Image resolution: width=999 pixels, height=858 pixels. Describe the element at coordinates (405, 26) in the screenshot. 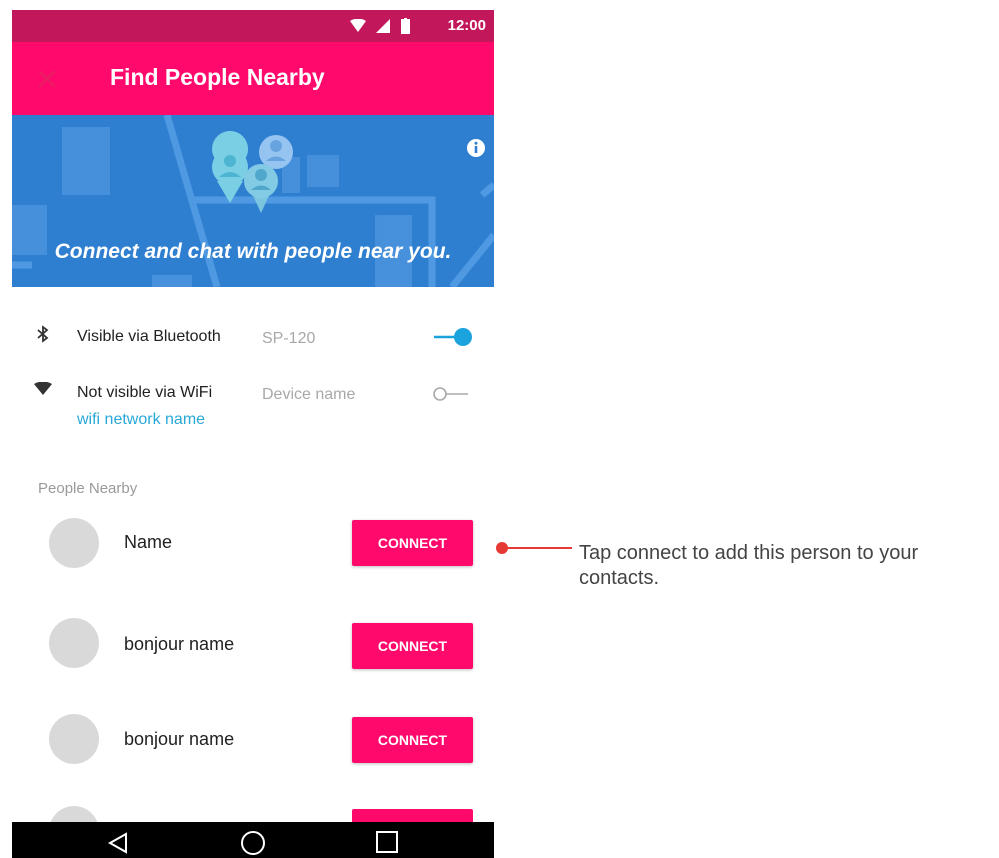

I see `battery-icon` at that location.